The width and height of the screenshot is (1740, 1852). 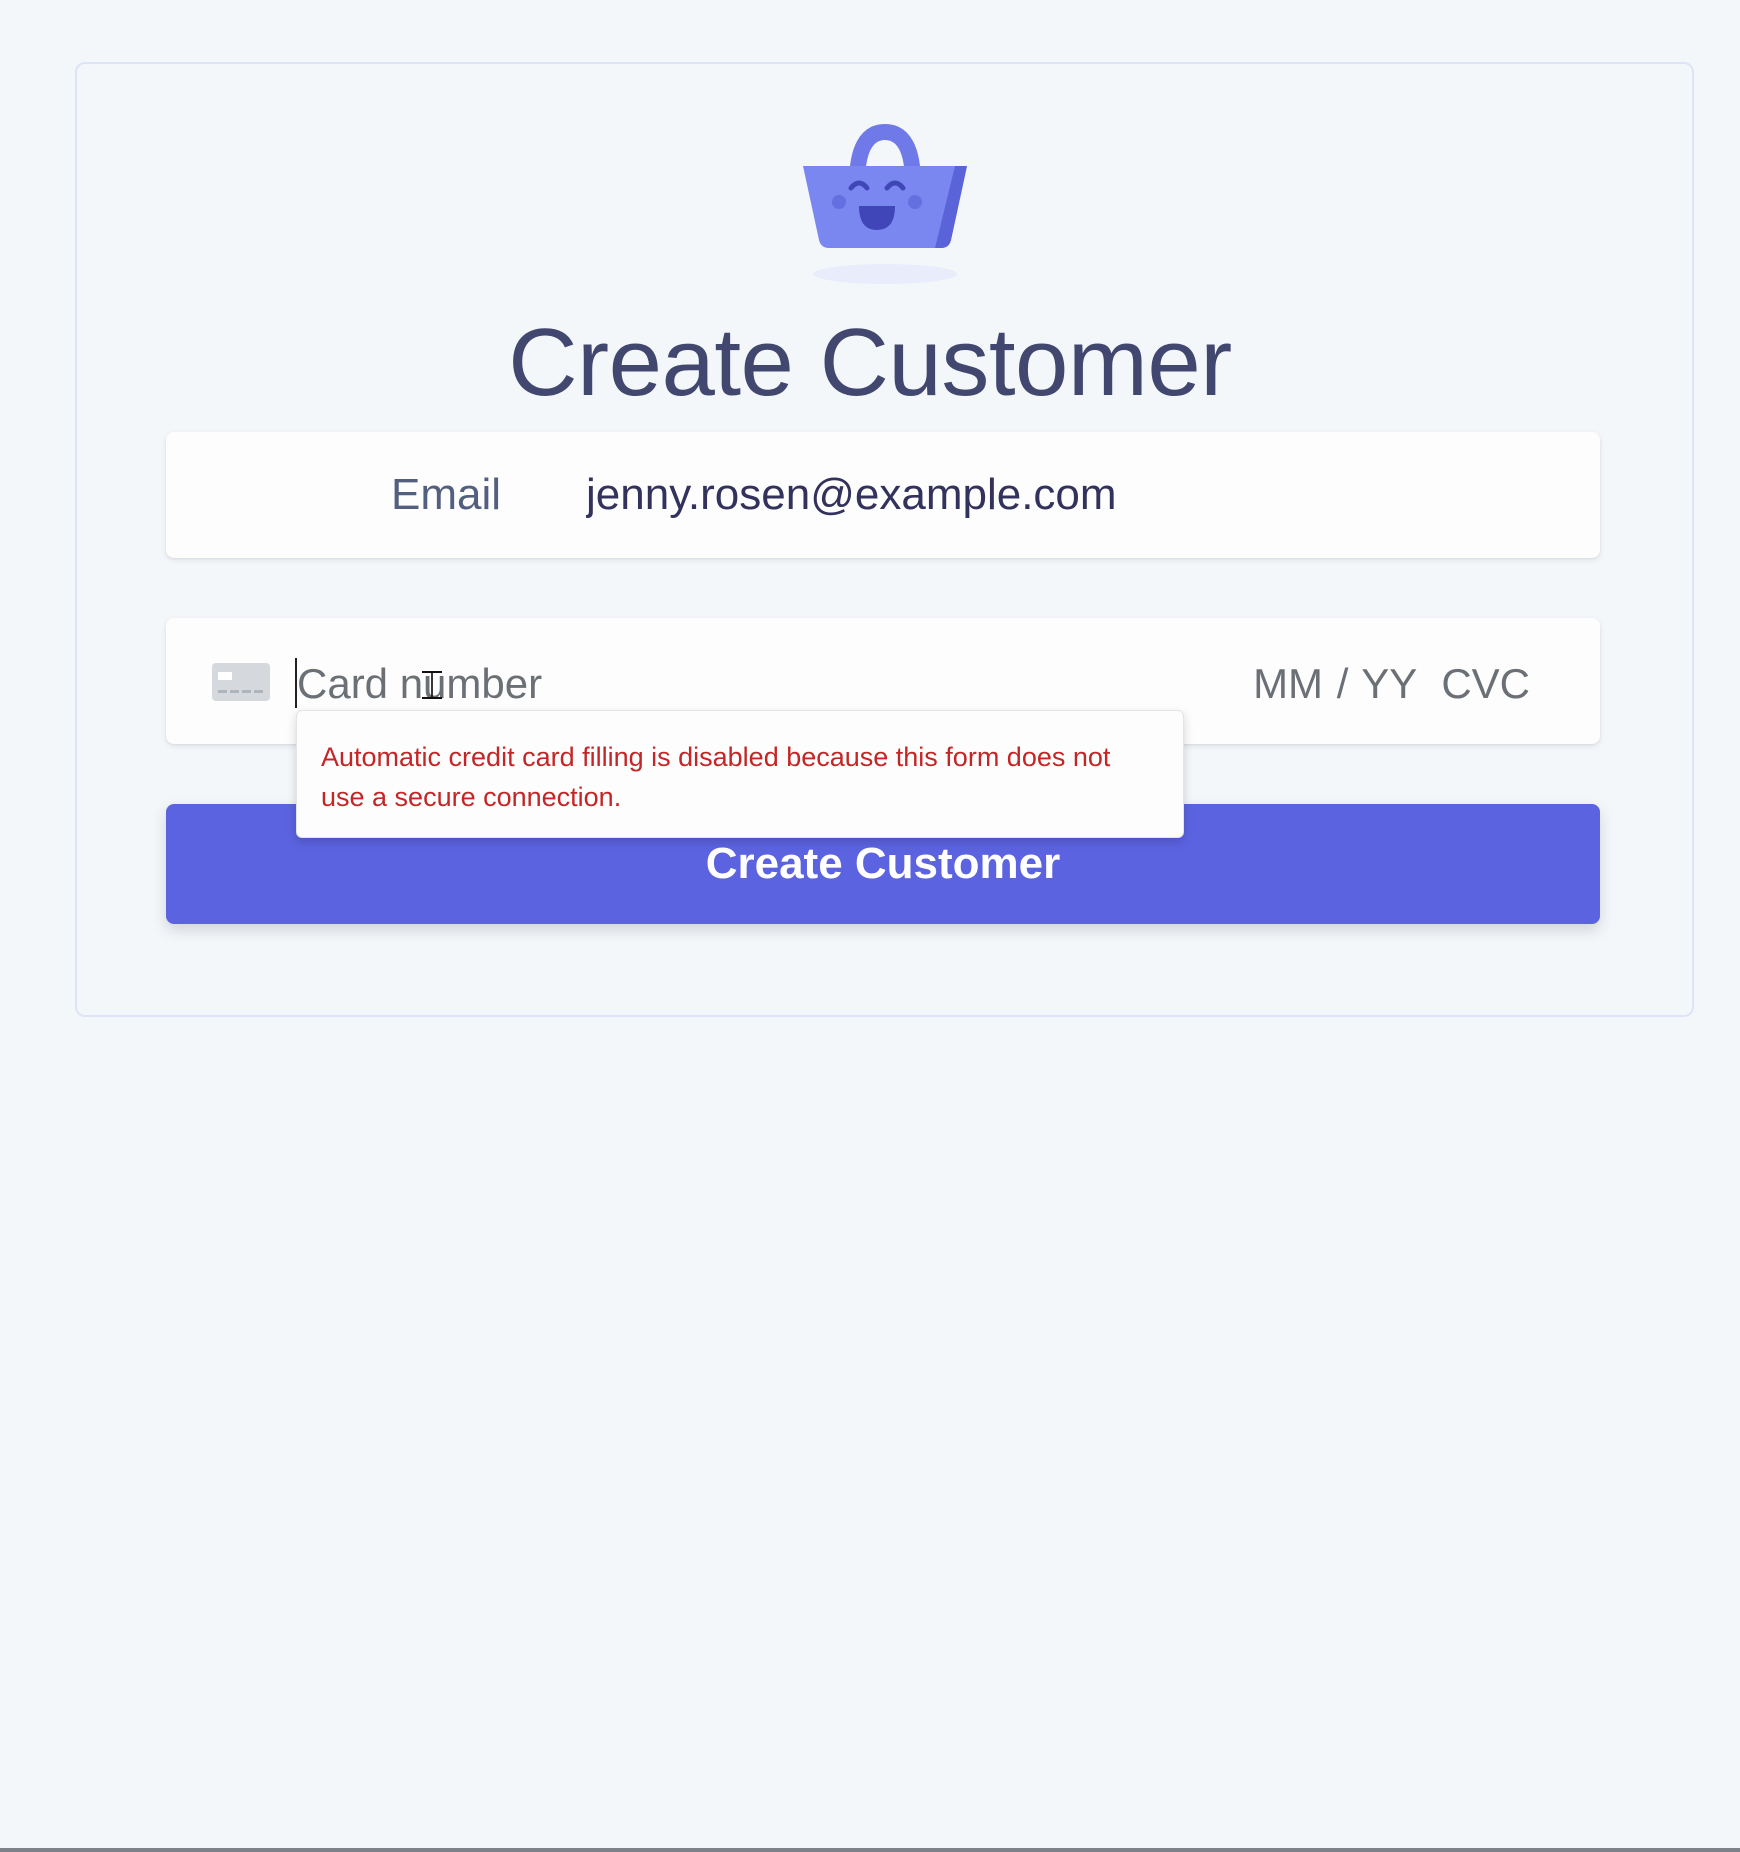 What do you see at coordinates (870, 362) in the screenshot?
I see `page-title: Create Customer` at bounding box center [870, 362].